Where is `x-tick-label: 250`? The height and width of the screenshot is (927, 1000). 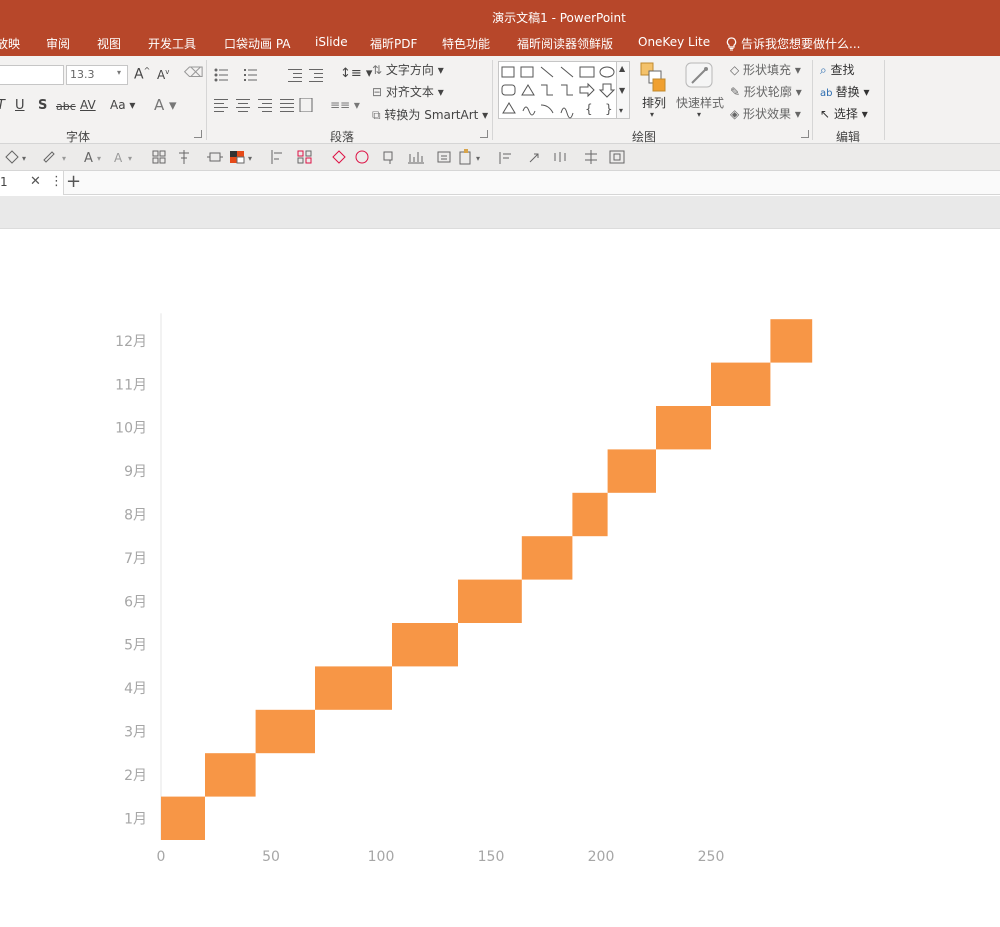
x-tick-label: 250 is located at coordinates (711, 857).